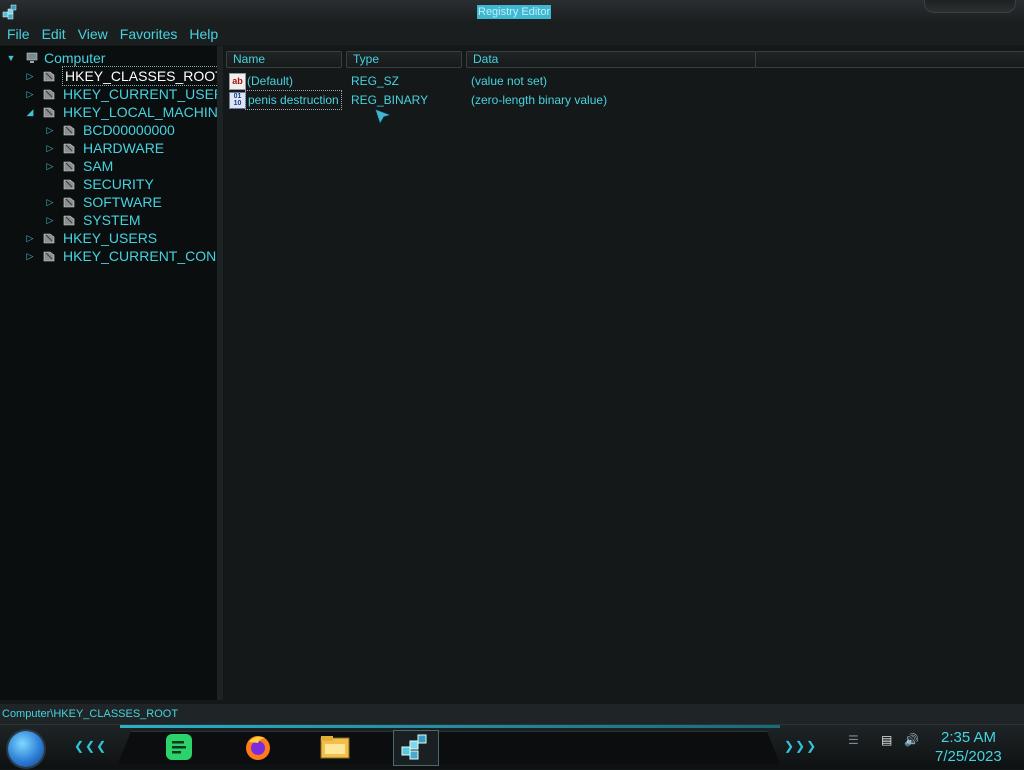  I want to click on taskbar: ❮❮❮ ❯❯❯ ☰ ▤ 🔊 2:35 AM 7/25/2023, so click(512, 746).